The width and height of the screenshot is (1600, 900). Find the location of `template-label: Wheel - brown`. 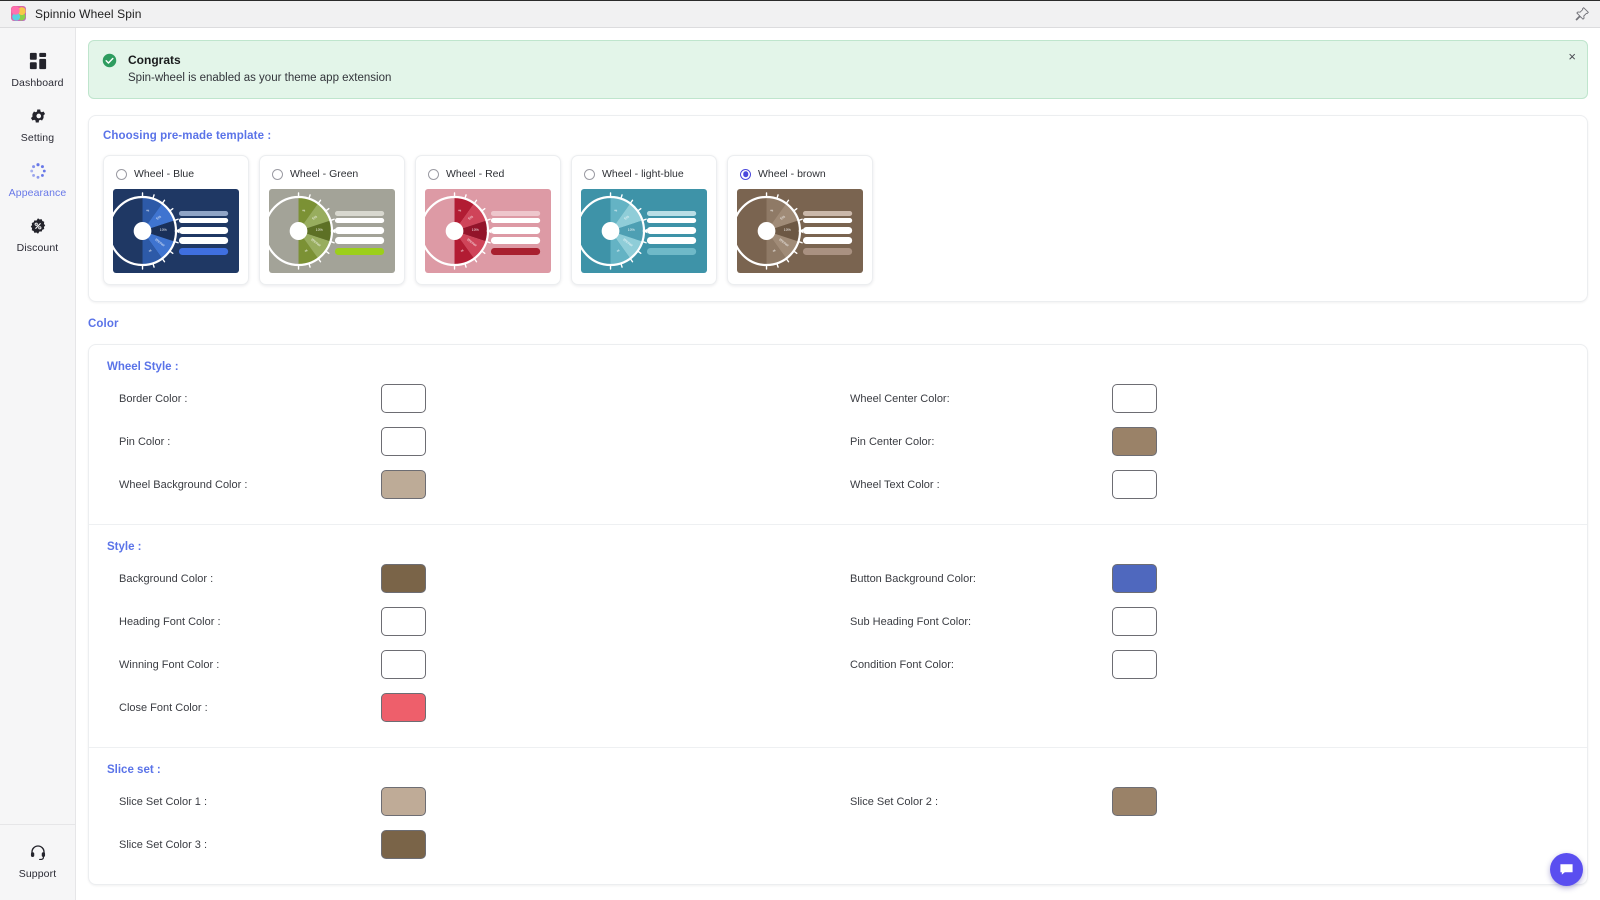

template-label: Wheel - brown is located at coordinates (792, 174).